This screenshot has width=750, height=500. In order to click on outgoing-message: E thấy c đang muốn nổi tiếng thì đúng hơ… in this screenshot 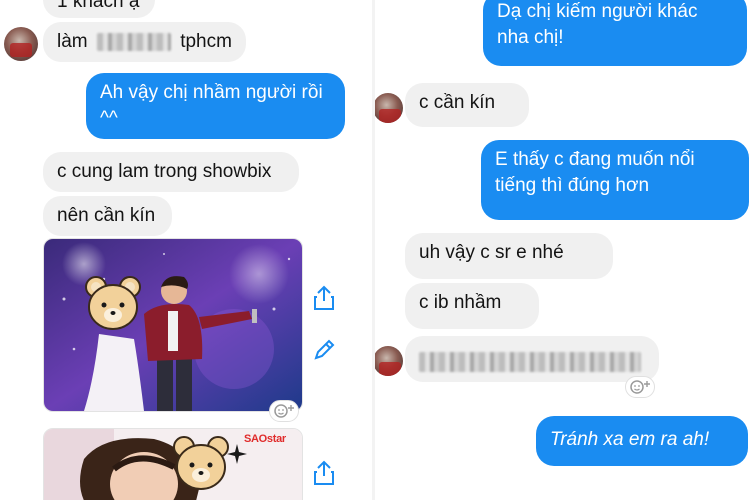, I will do `click(615, 180)`.